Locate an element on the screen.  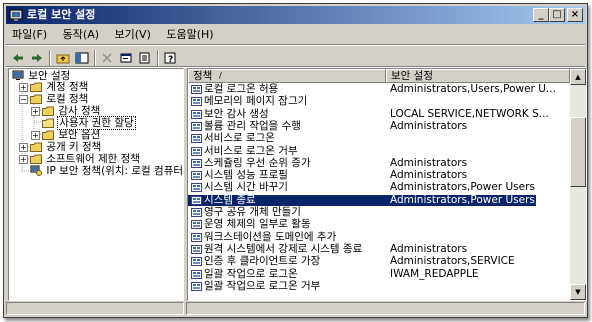
policy-name: 보안 감사 생성 is located at coordinates (236, 113).